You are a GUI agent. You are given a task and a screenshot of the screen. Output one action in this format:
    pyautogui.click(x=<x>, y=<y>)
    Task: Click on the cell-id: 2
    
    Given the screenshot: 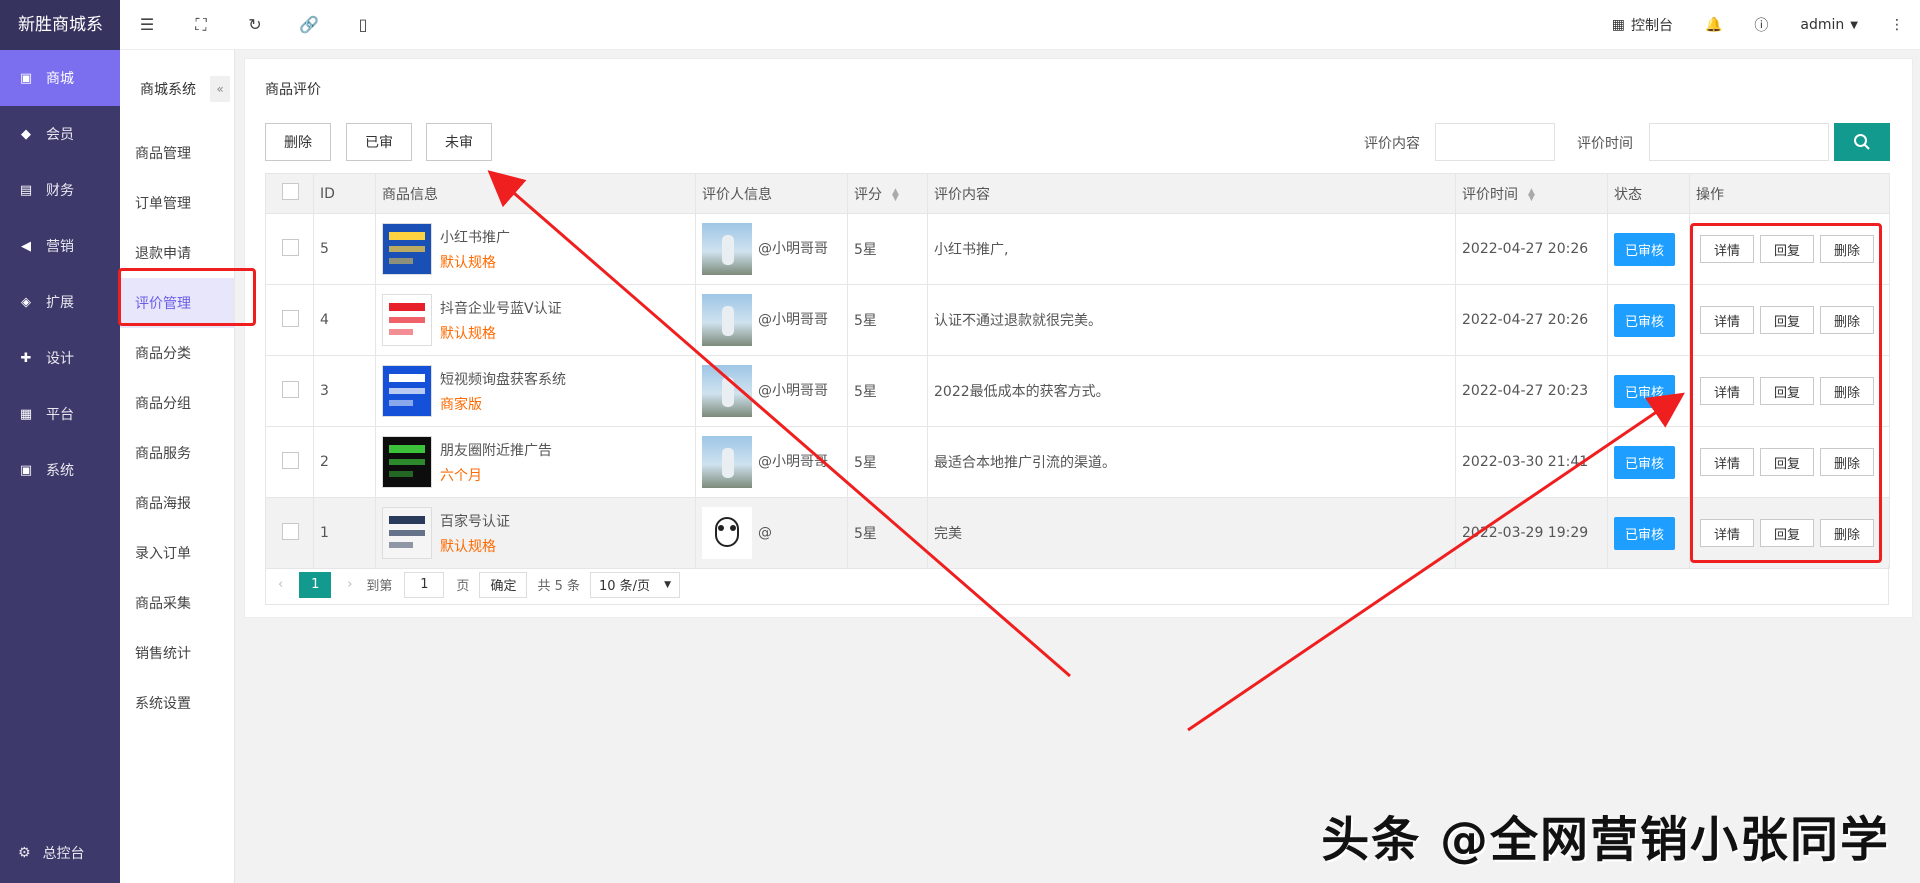 What is the action you would take?
    pyautogui.click(x=344, y=462)
    